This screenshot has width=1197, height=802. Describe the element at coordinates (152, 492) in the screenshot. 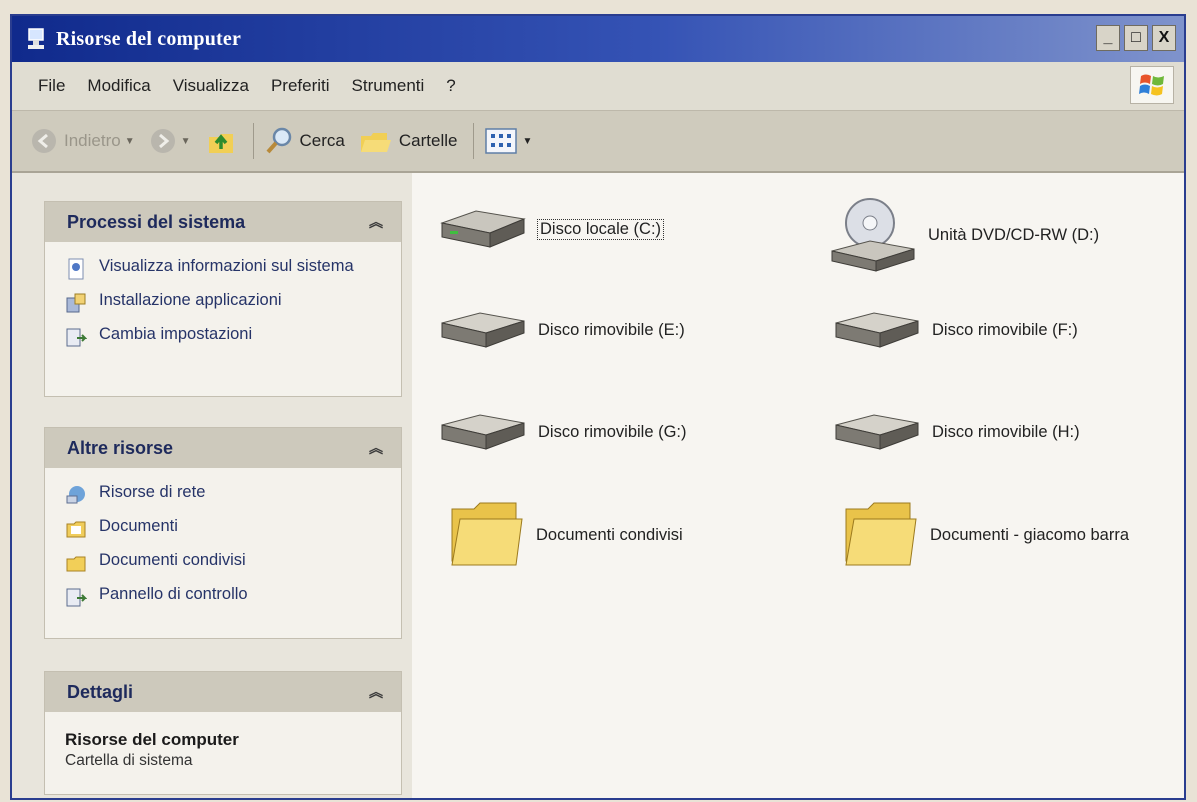

I see `task-label: Risorse di rete` at that location.